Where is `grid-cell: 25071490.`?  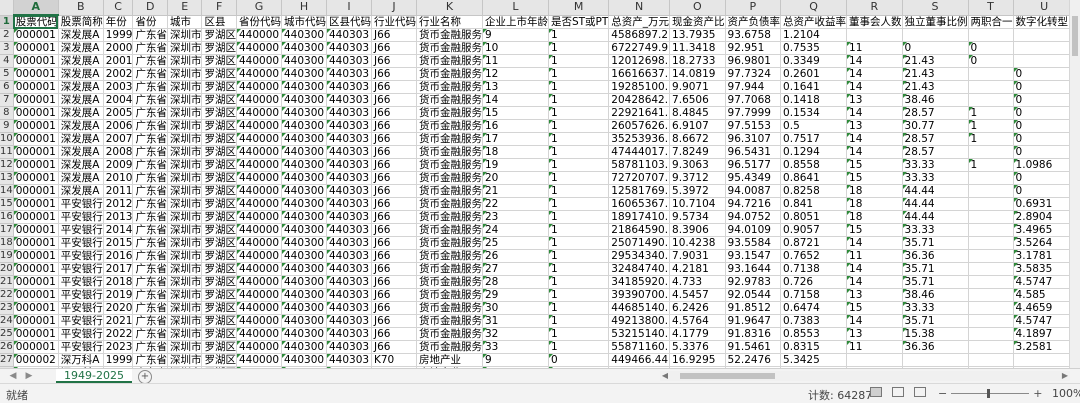 grid-cell: 25071490. is located at coordinates (639, 243).